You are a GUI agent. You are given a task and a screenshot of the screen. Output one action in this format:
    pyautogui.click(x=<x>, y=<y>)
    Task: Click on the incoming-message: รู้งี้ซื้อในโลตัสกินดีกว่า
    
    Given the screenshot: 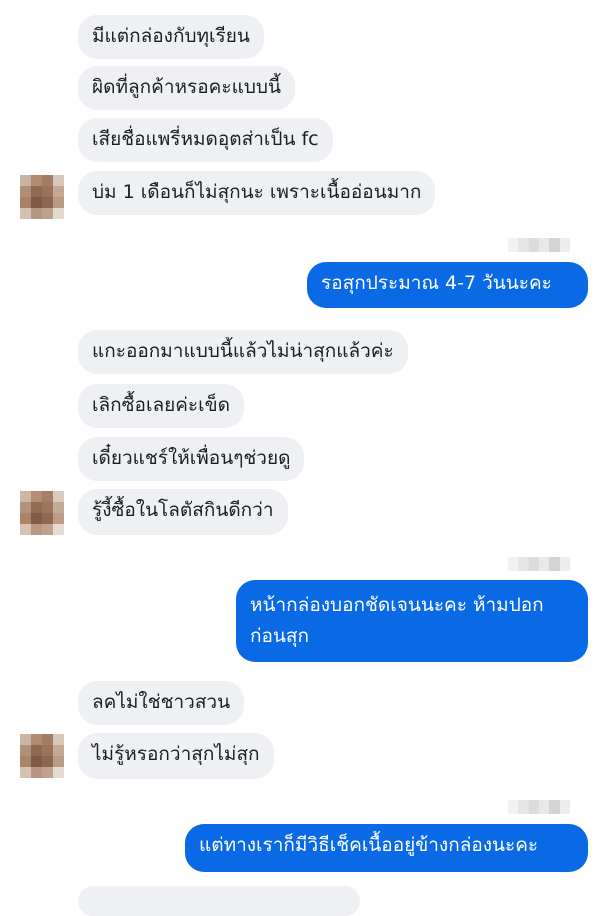 What is the action you would take?
    pyautogui.click(x=183, y=512)
    